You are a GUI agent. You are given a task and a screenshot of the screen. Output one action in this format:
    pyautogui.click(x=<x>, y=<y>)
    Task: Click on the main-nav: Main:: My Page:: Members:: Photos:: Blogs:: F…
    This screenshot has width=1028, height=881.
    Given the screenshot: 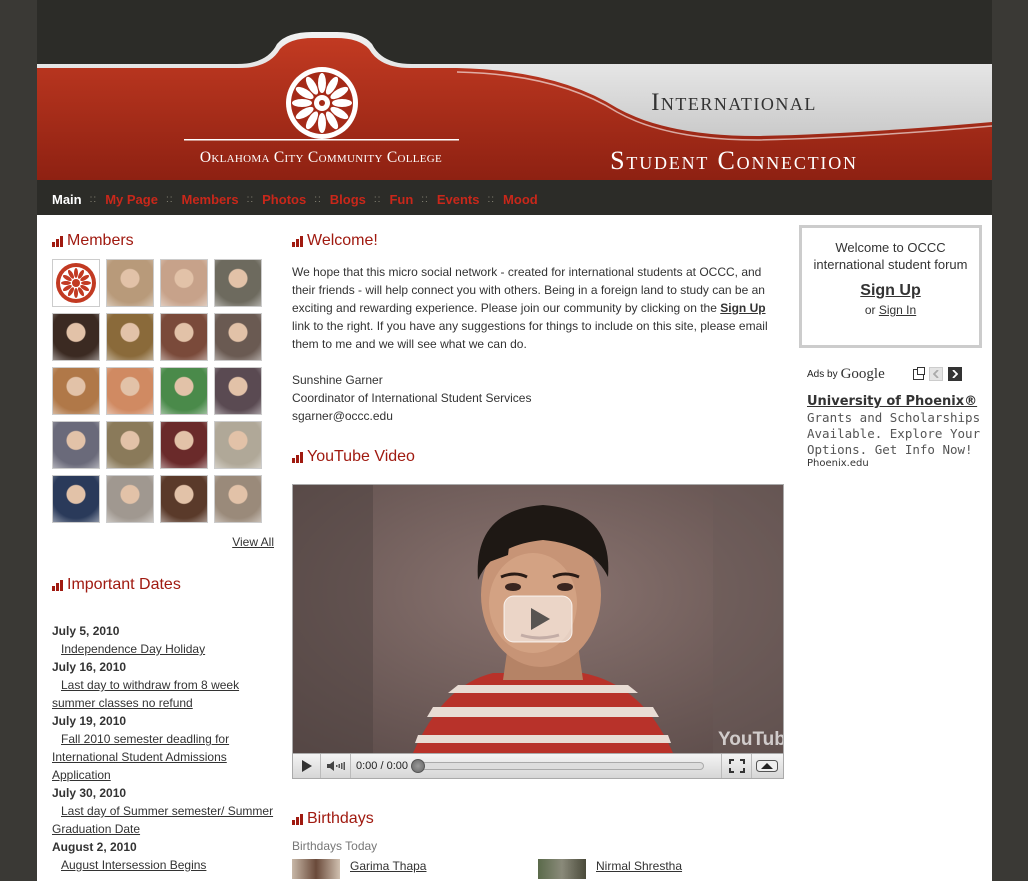 What is the action you would take?
    pyautogui.click(x=514, y=199)
    